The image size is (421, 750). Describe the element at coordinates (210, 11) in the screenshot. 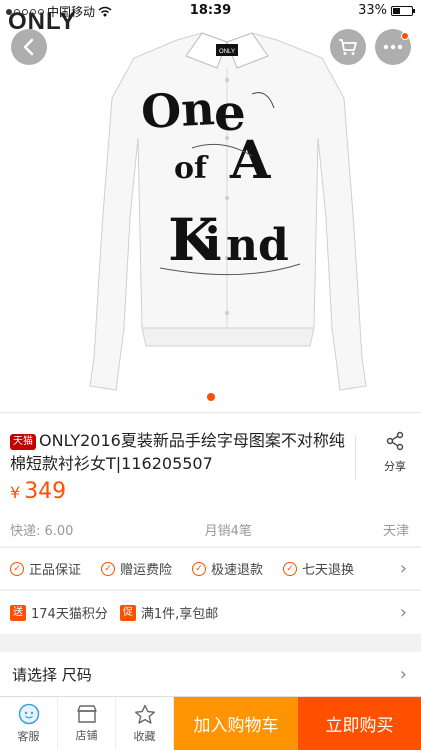

I see `status-bar: 中国移动 18:39 33%` at that location.